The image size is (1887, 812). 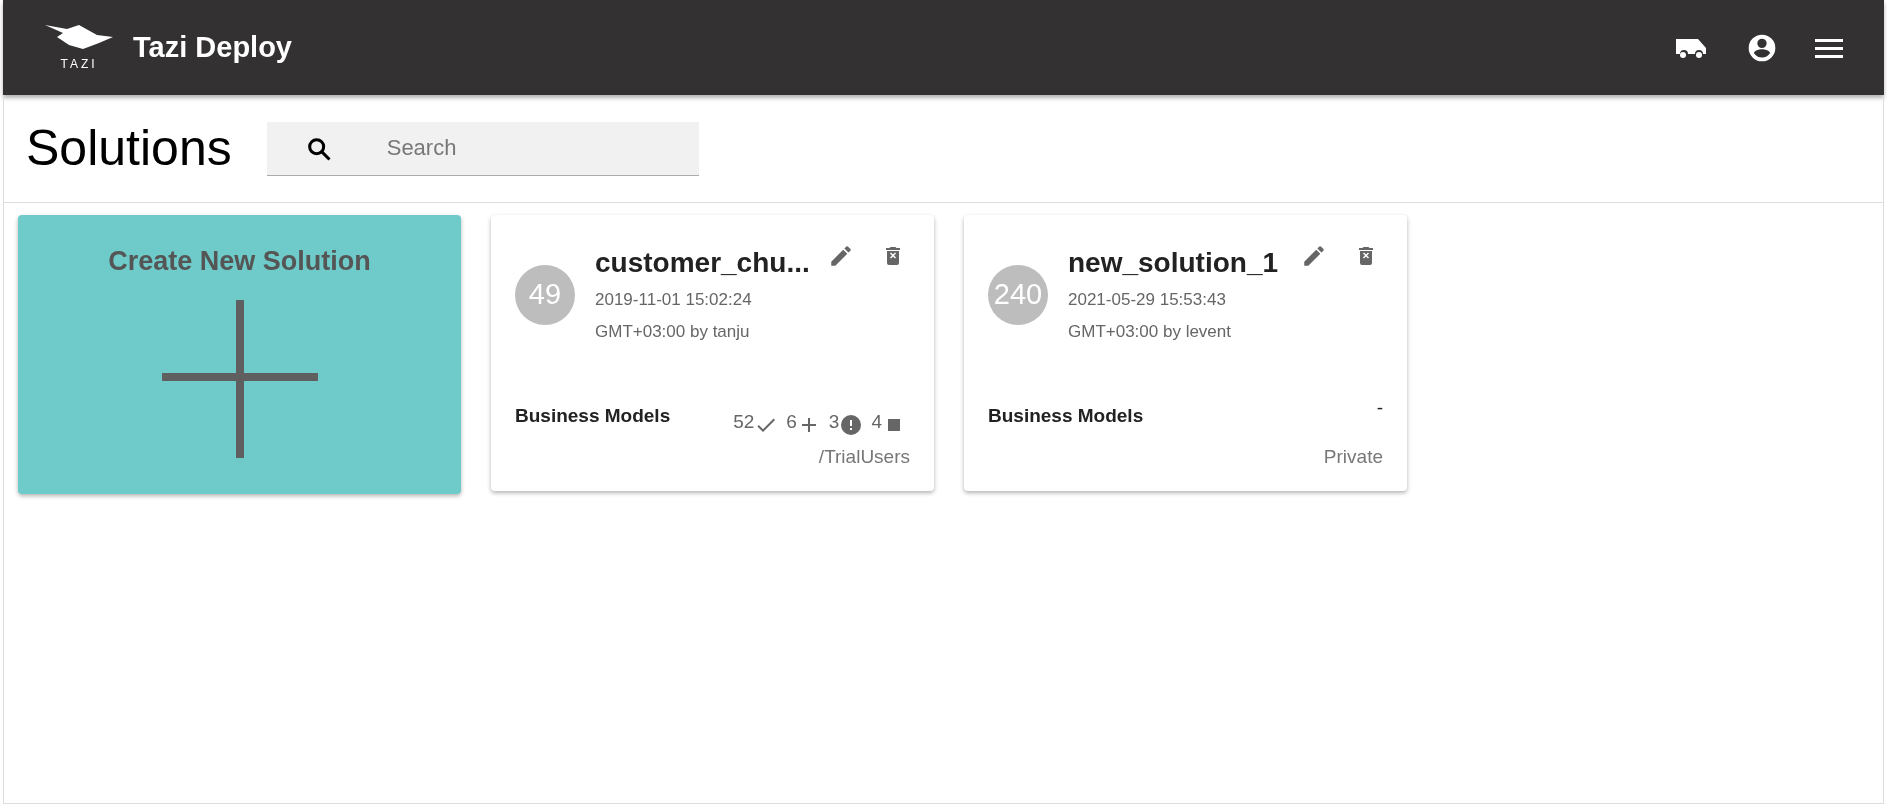 I want to click on stat-count: 3, so click(x=834, y=422).